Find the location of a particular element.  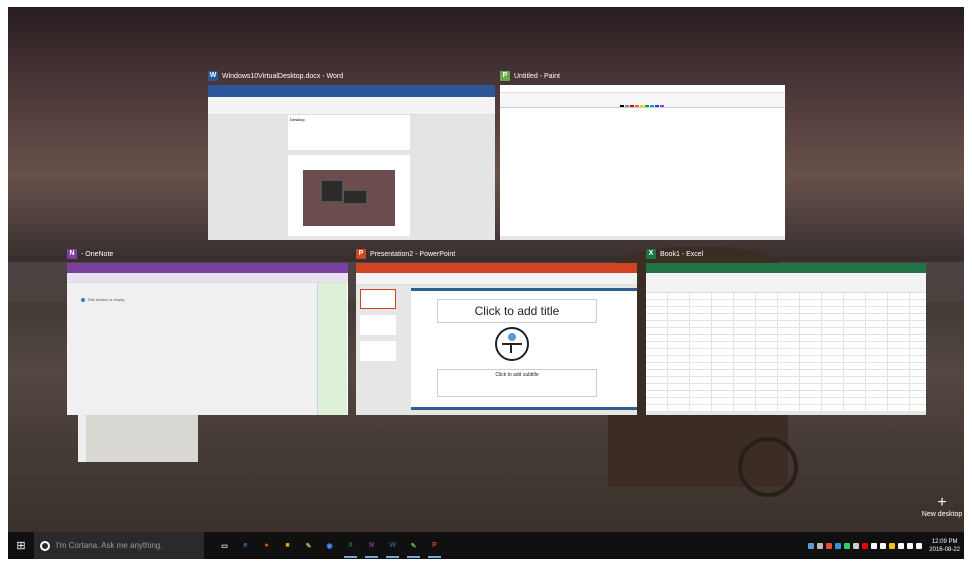

new-desktop-button: + New desktop is located at coordinates (942, 506).